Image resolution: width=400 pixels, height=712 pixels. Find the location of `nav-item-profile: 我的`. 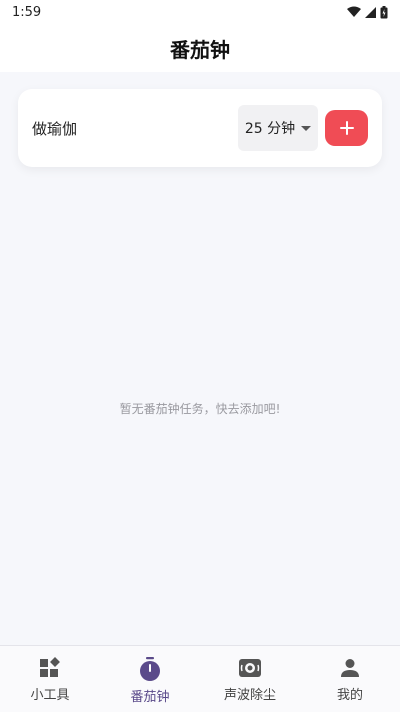

nav-item-profile: 我的 is located at coordinates (350, 679).